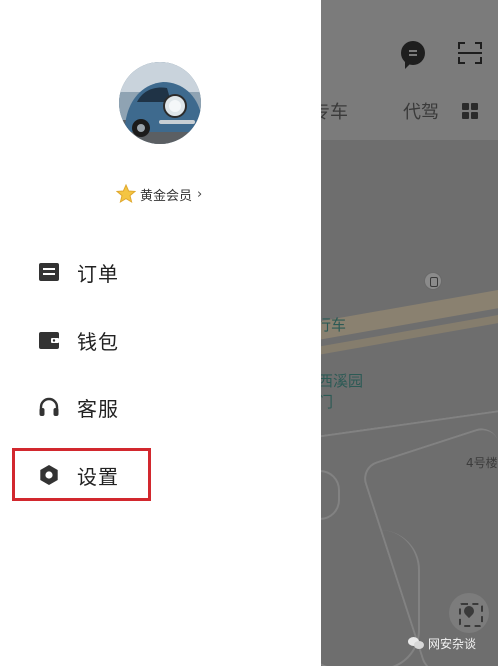 The width and height of the screenshot is (498, 666). I want to click on map-label: 4号楼, so click(482, 463).